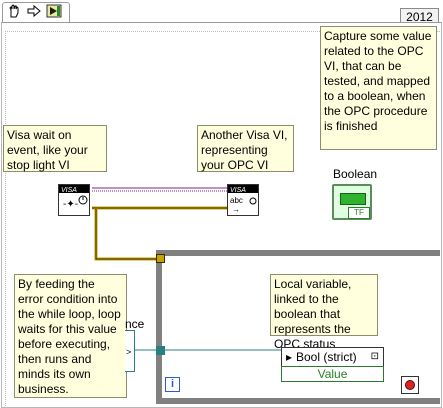 The width and height of the screenshot is (443, 408). I want to click on visa-read-vi: VISA abc →, so click(243, 200).